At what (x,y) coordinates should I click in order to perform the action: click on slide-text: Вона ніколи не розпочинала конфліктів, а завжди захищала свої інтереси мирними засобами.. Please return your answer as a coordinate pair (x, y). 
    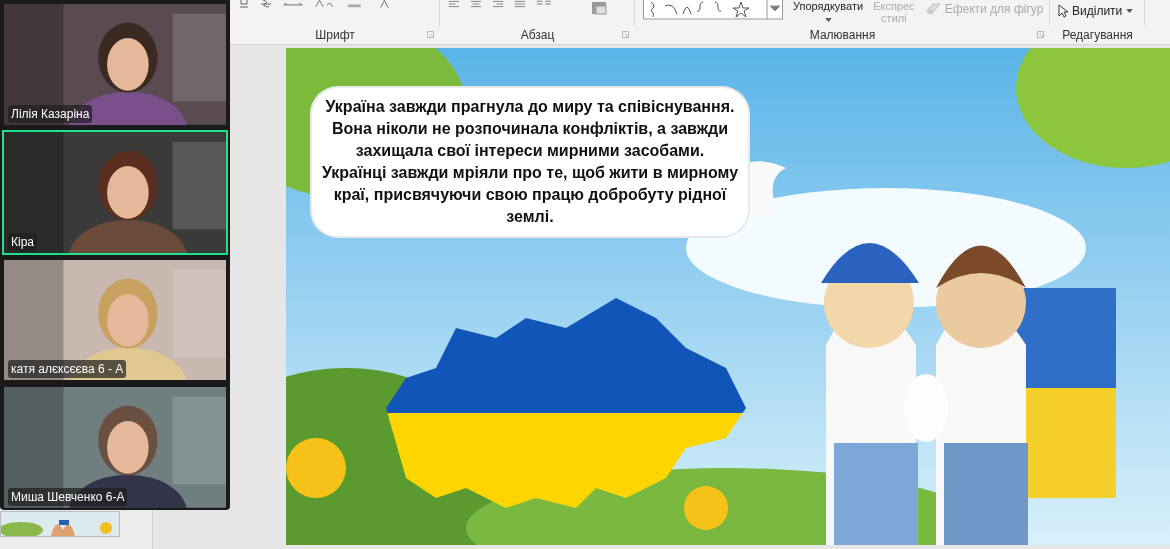
    Looking at the image, I should click on (530, 140).